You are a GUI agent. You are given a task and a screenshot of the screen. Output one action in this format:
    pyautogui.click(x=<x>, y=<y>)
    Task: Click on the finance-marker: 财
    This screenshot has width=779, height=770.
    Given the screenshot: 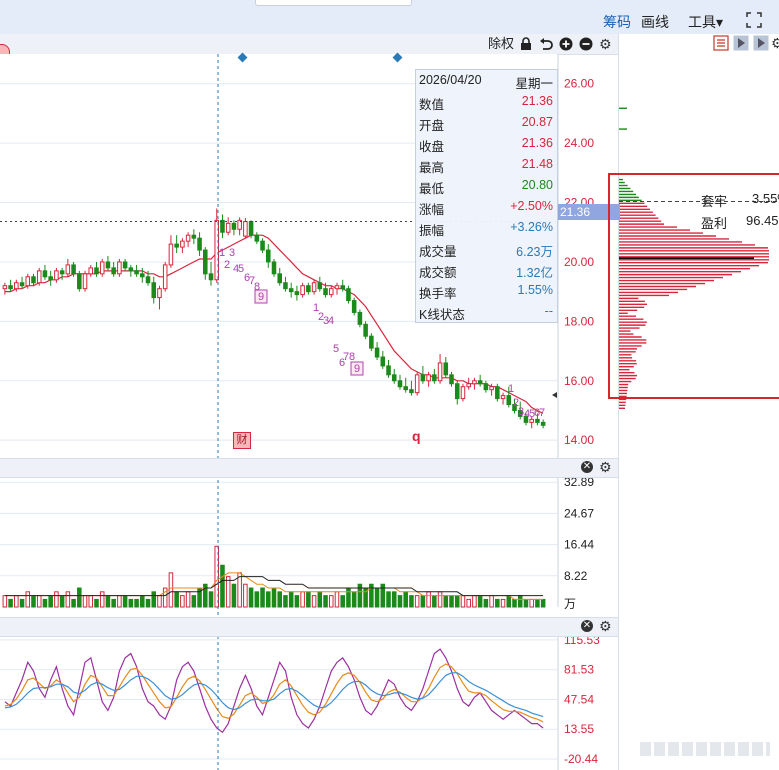 What is the action you would take?
    pyautogui.click(x=242, y=440)
    